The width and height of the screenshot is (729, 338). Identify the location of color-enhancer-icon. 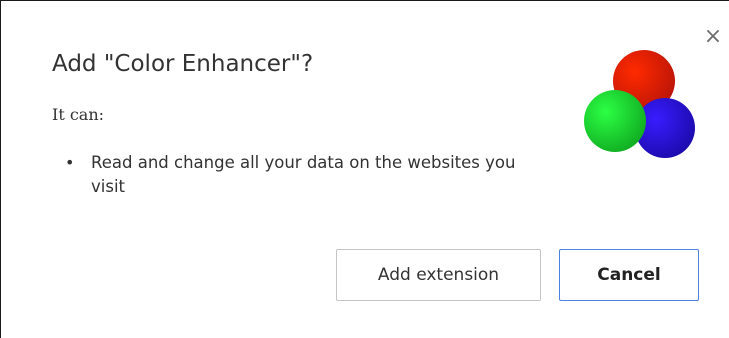
(639, 104).